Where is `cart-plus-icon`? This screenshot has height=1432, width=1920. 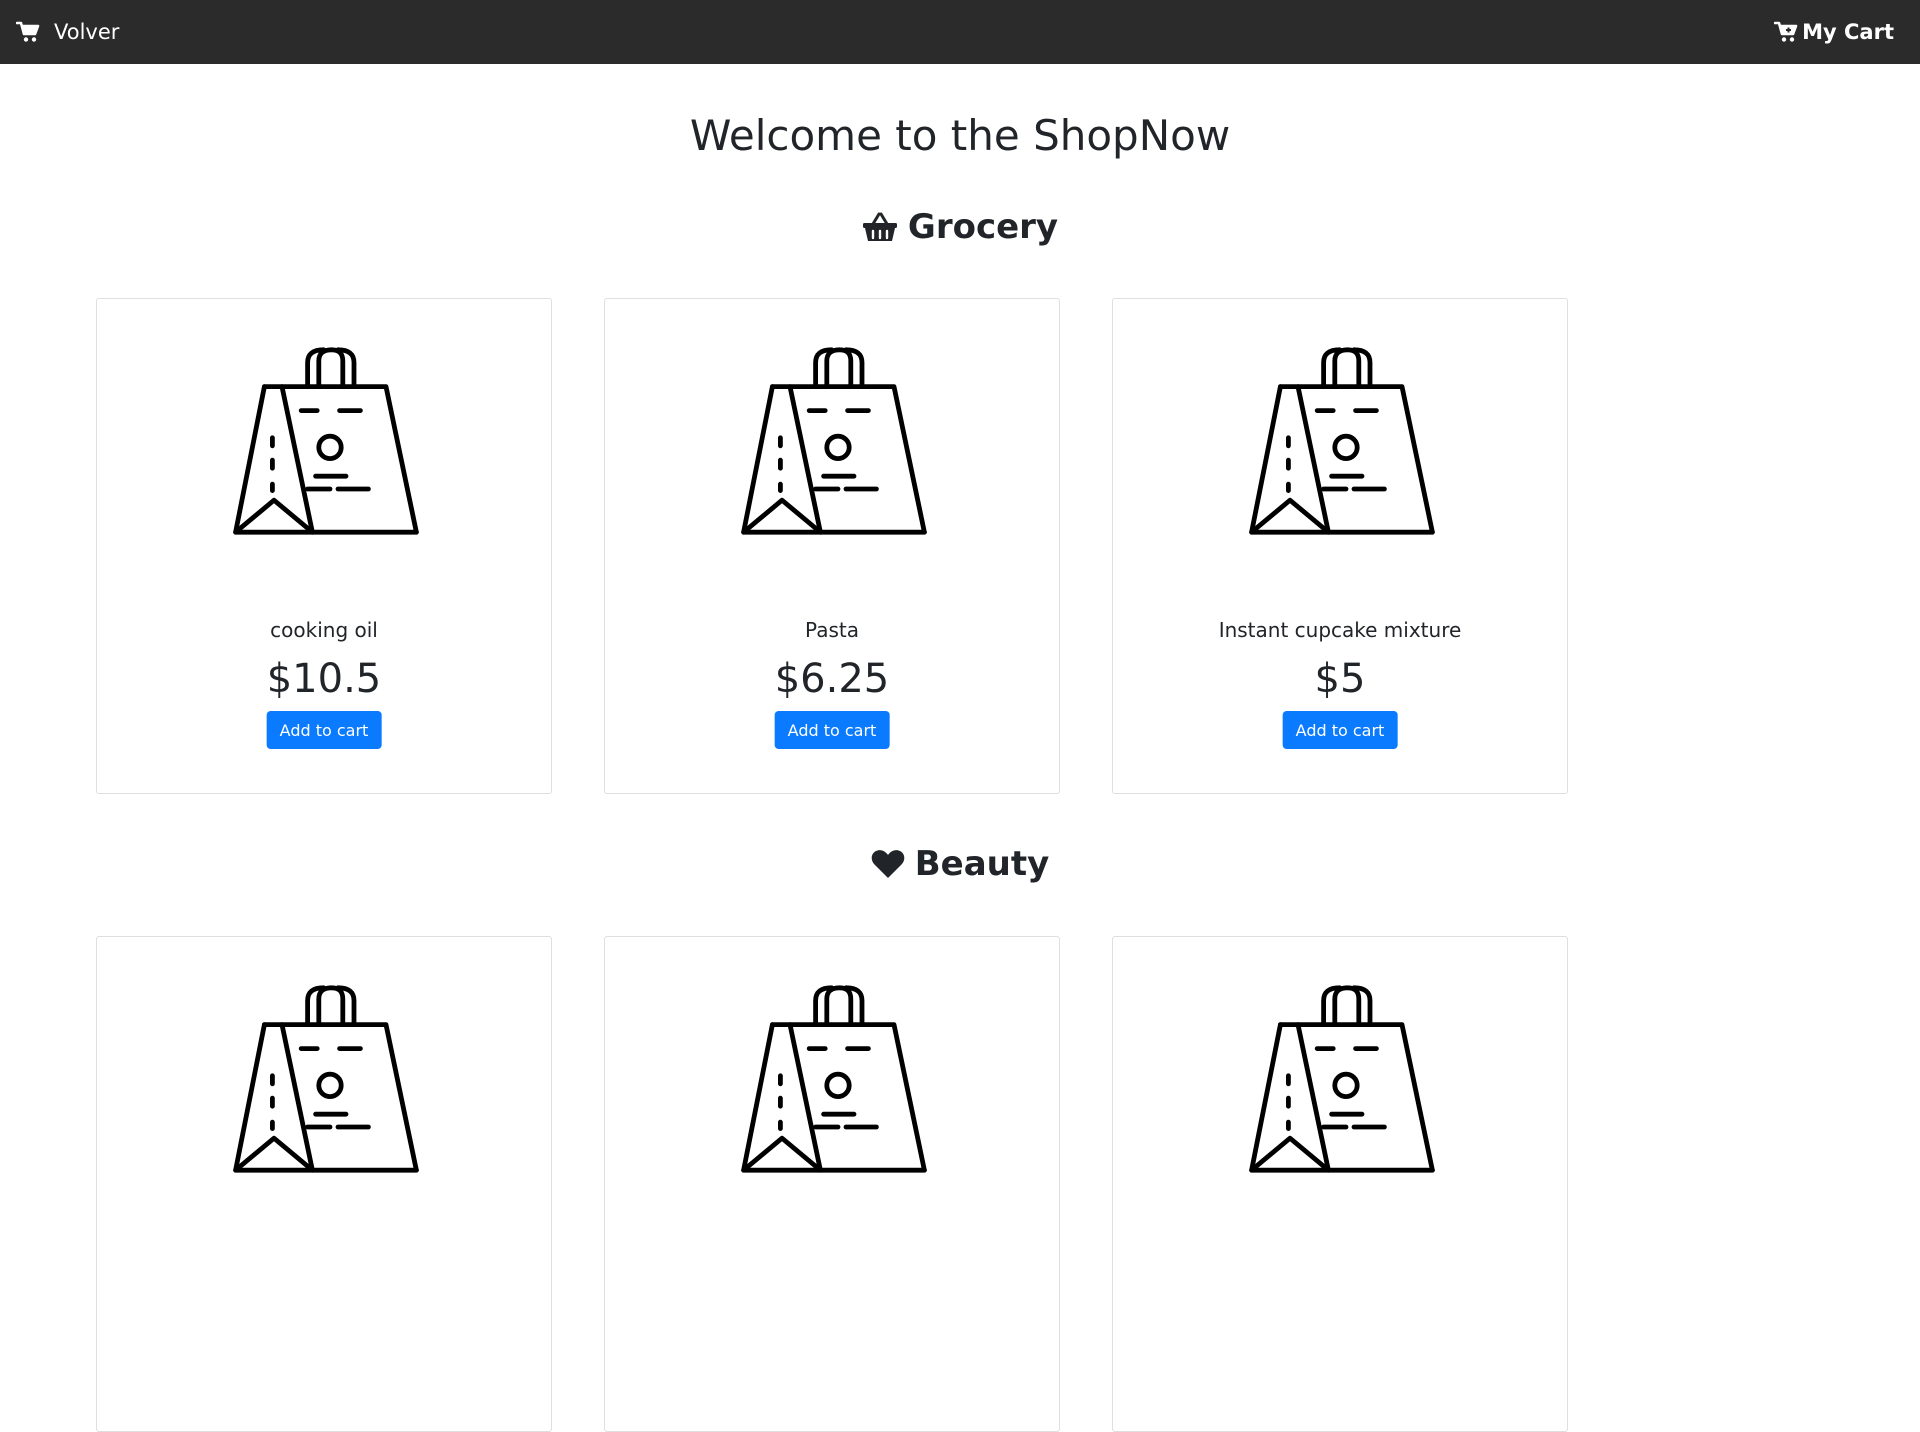
cart-plus-icon is located at coordinates (1786, 32).